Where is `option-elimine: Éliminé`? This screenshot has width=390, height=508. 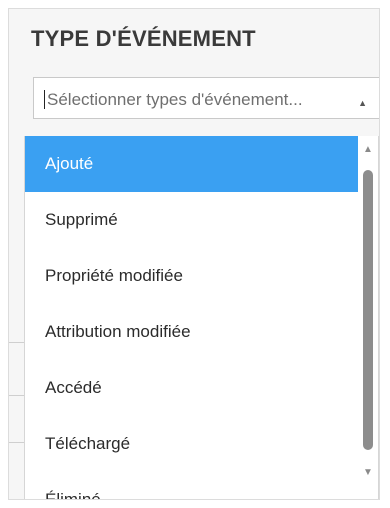
option-elimine: Éliminé is located at coordinates (192, 485).